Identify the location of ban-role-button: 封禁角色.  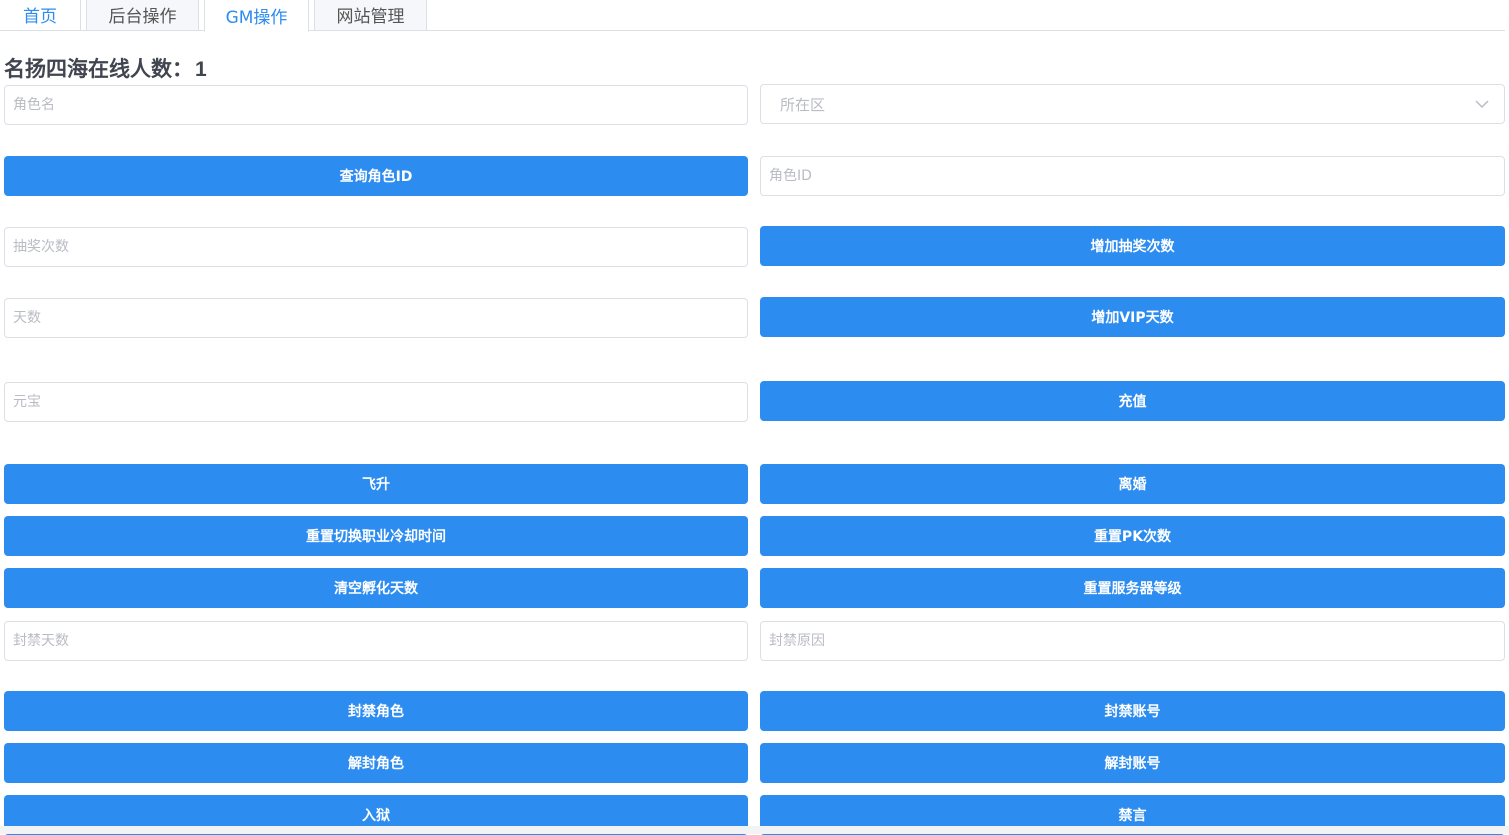
(376, 711).